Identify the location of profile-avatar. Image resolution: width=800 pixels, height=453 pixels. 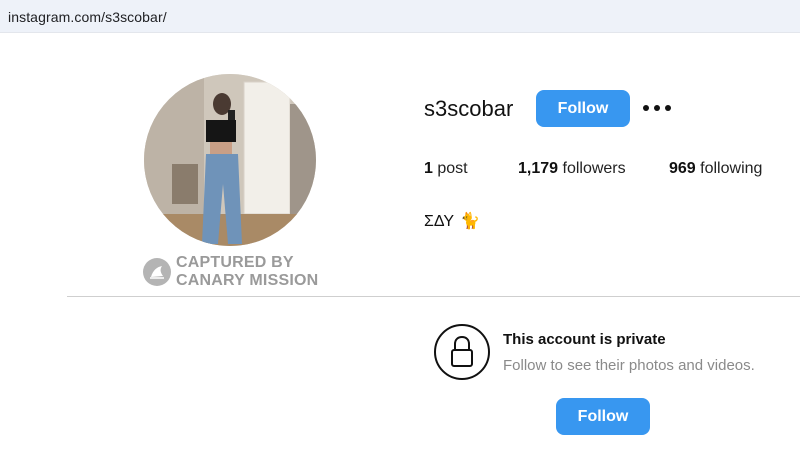
(230, 160).